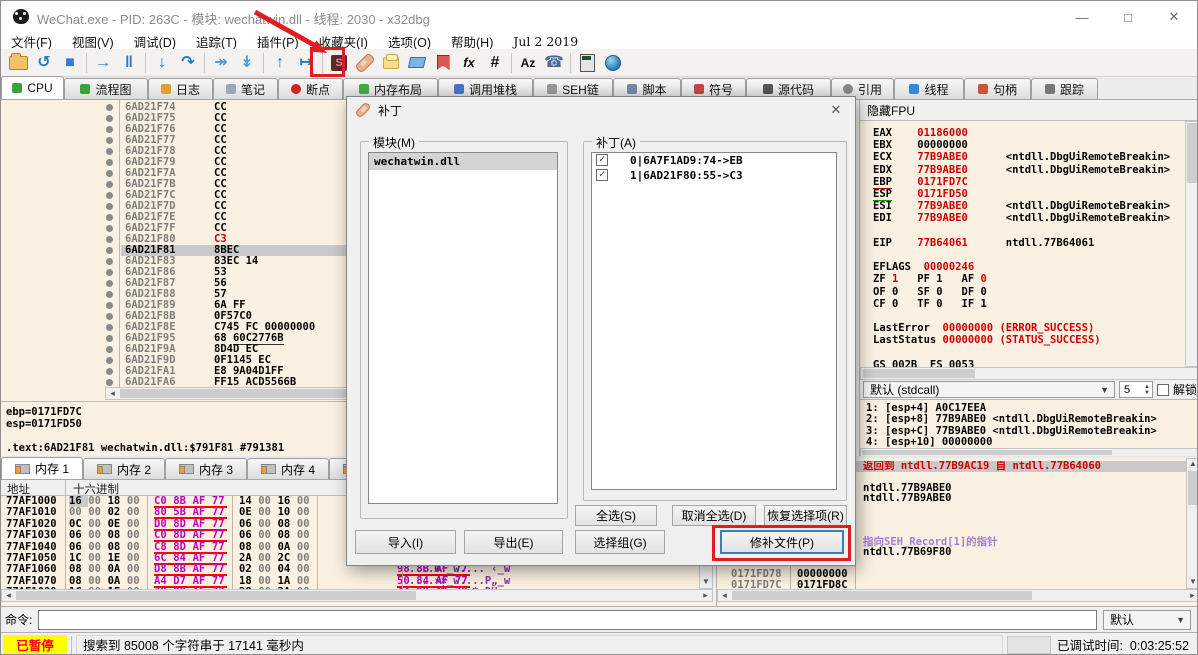 The width and height of the screenshot is (1198, 655). I want to click on menu-item-3: 调试(D), so click(155, 41).